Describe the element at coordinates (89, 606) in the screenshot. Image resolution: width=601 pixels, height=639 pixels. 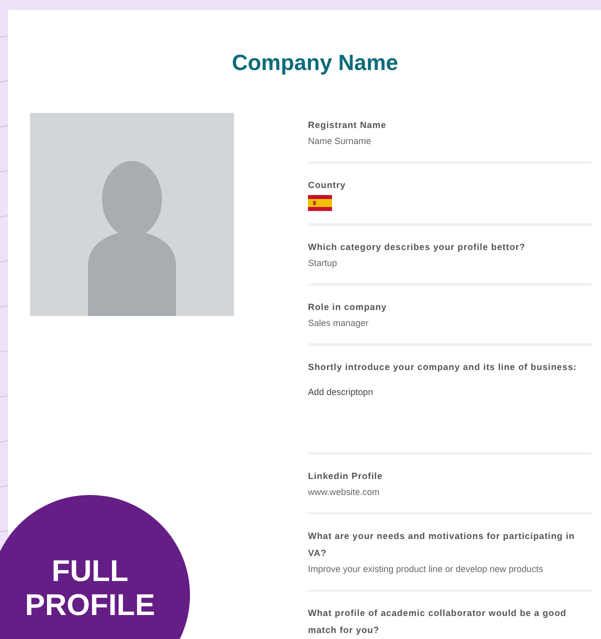
I see `badge-text: PROFILE` at that location.